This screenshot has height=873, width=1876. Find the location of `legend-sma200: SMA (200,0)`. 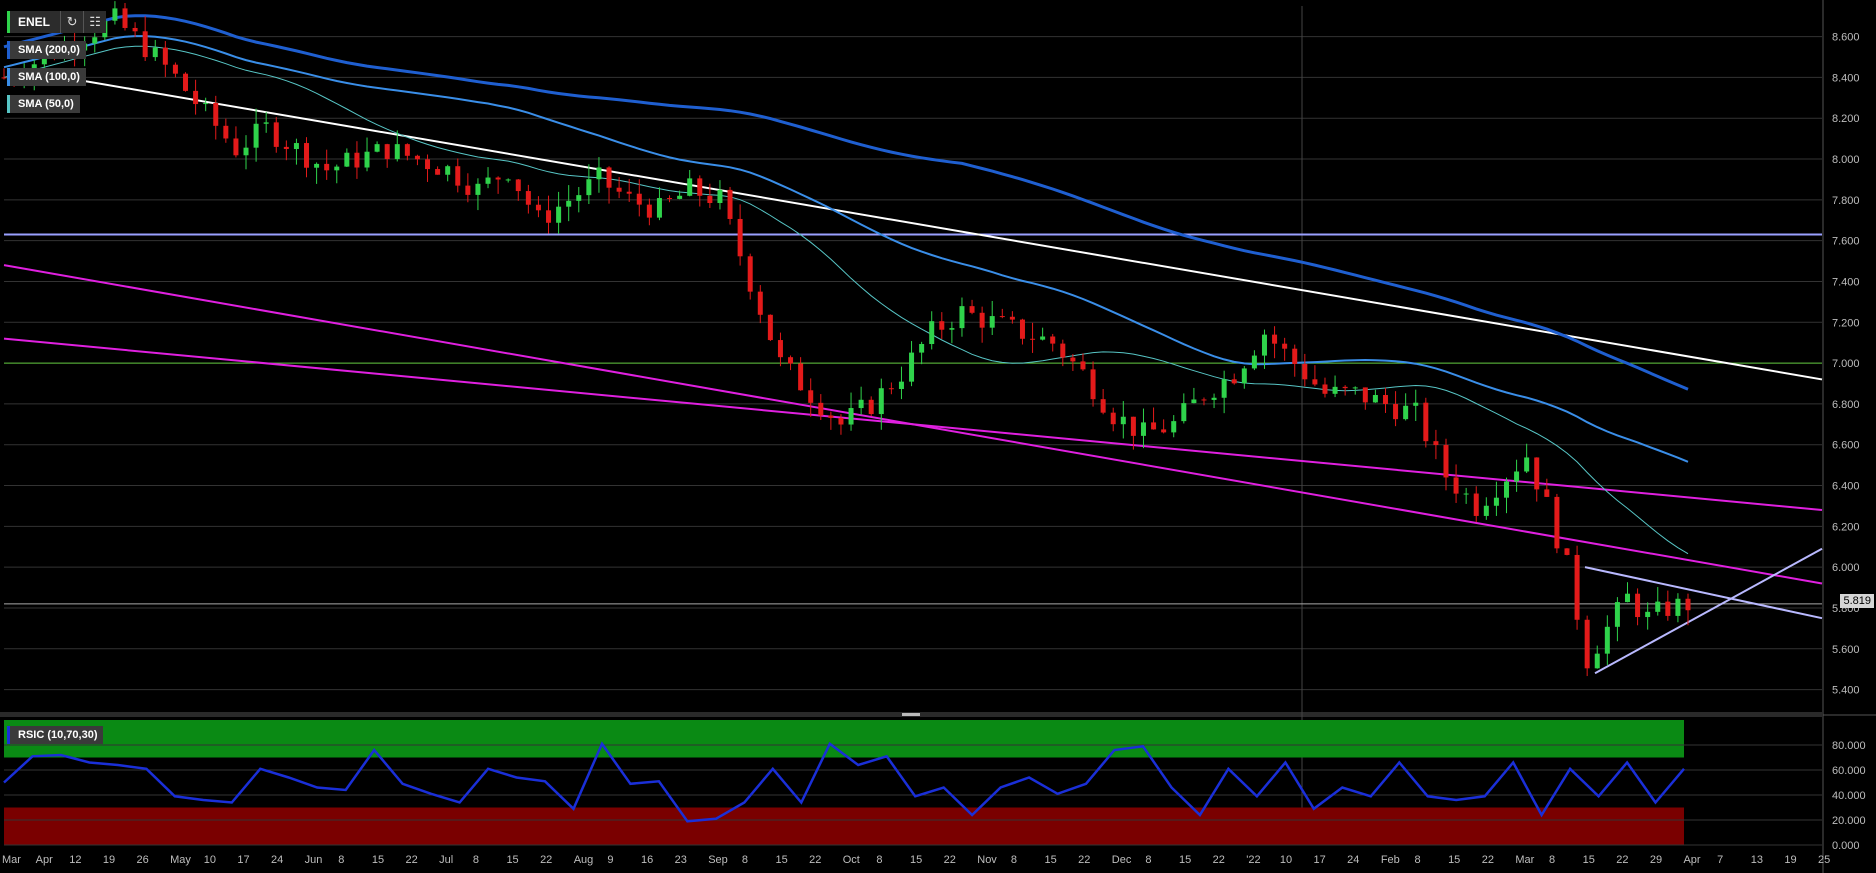

legend-sma200: SMA (200,0) is located at coordinates (46, 50).